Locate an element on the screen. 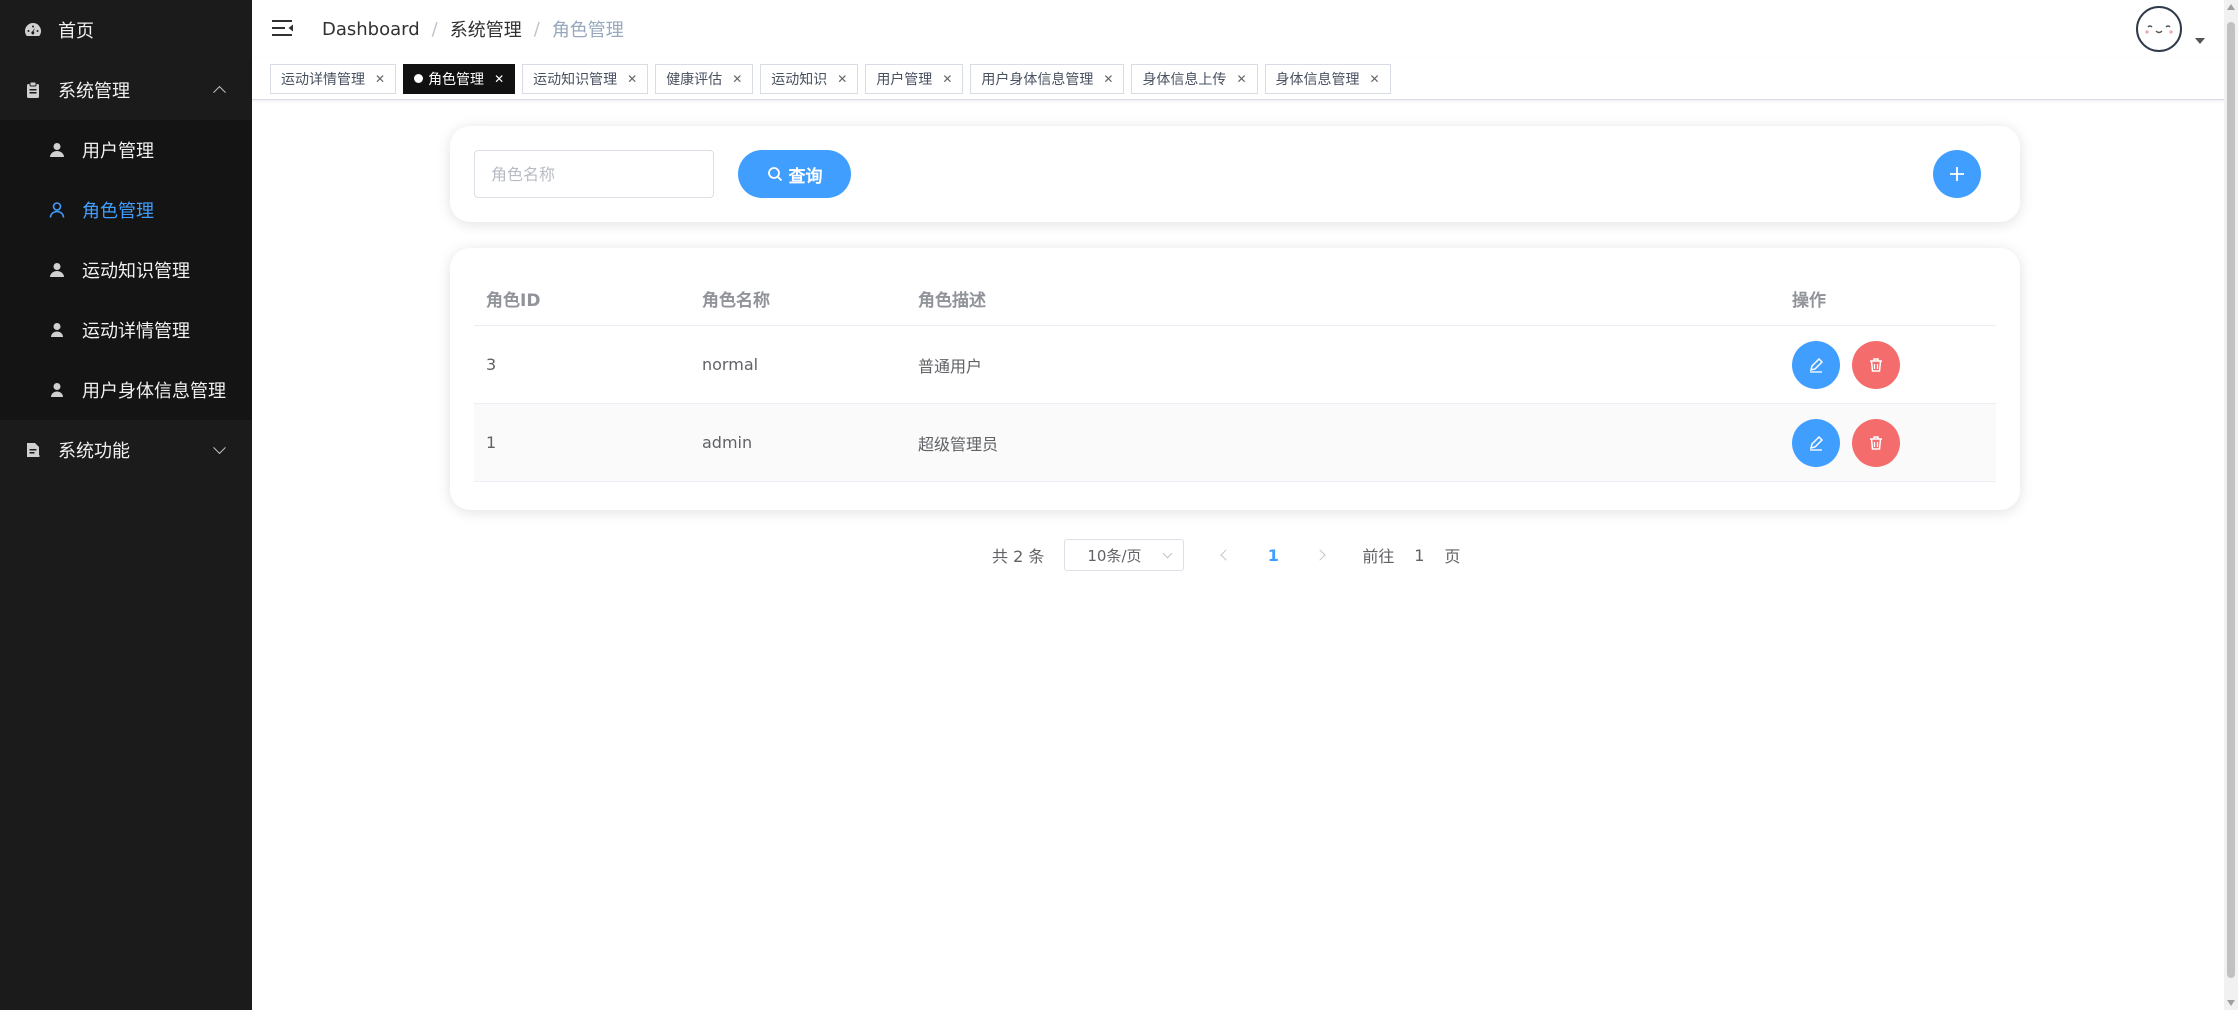  menu-item-system-management: 系统管理 is located at coordinates (126, 90).